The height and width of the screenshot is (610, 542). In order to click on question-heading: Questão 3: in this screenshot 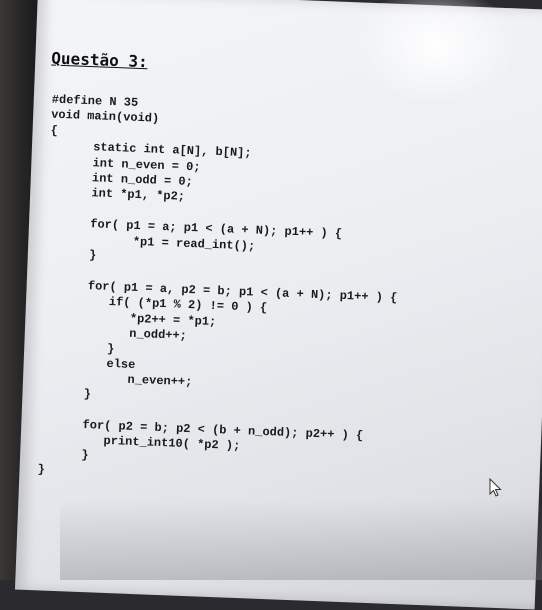, I will do `click(100, 60)`.